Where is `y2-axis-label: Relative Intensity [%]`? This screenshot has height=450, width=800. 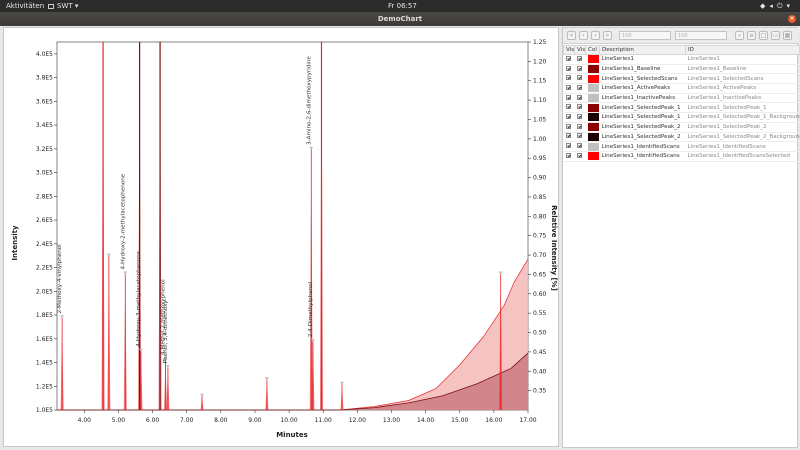 y2-axis-label: Relative Intensity [%] is located at coordinates (554, 248).